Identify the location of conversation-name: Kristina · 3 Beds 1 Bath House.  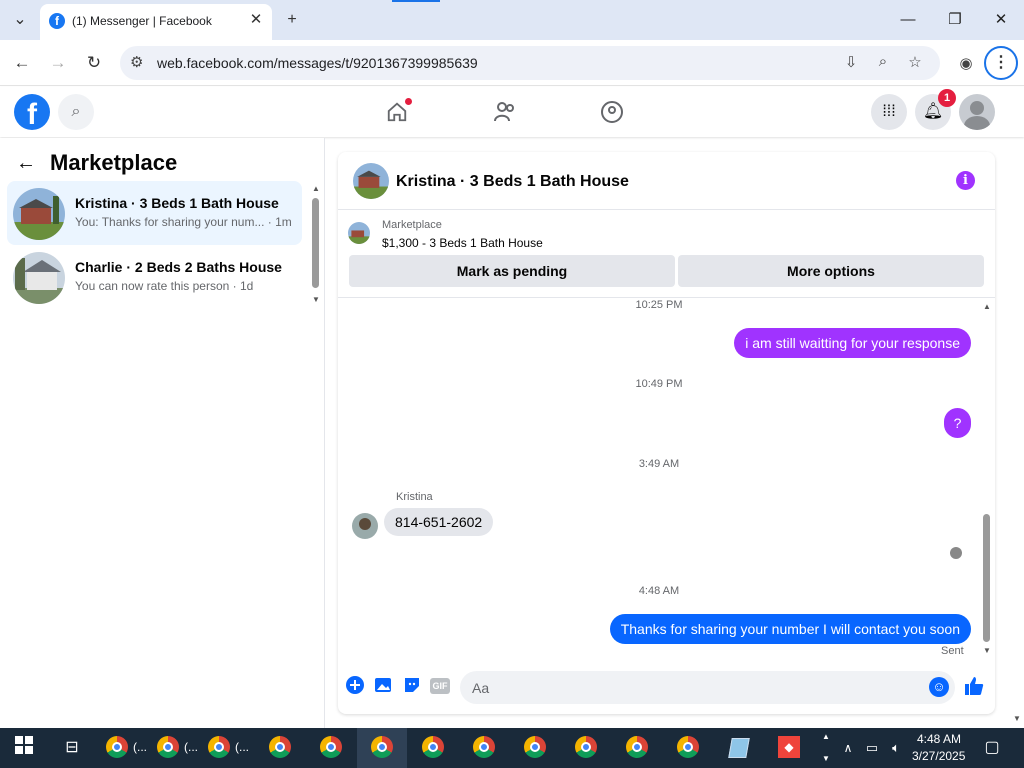
(177, 203).